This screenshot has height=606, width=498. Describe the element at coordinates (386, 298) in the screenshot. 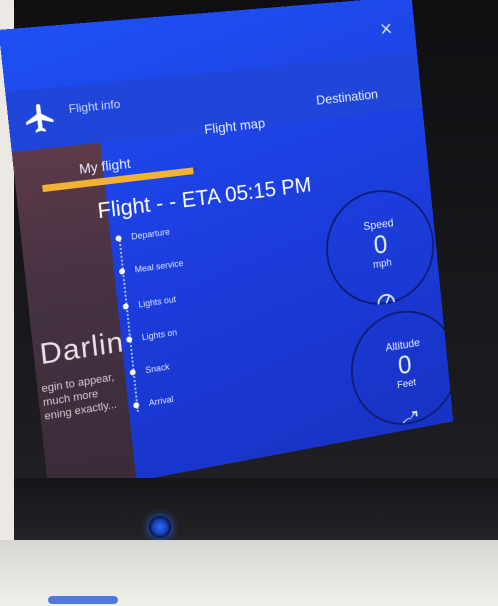

I see `speedometer-icon` at that location.